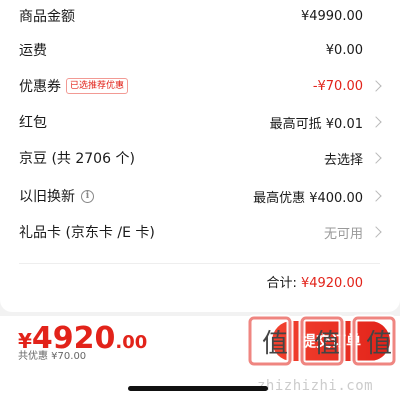 The image size is (400, 402). Describe the element at coordinates (87, 233) in the screenshot. I see `gift-card-label: 礼品卡 (京东卡 /E 卡)` at that location.